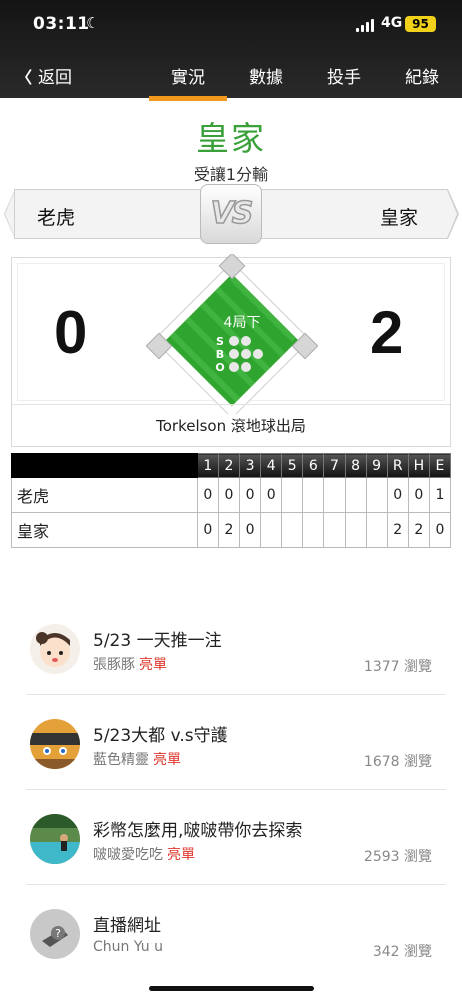 This screenshot has width=462, height=1000. Describe the element at coordinates (231, 425) in the screenshot. I see `last-play-text: Torkelson 滾地球出局` at that location.